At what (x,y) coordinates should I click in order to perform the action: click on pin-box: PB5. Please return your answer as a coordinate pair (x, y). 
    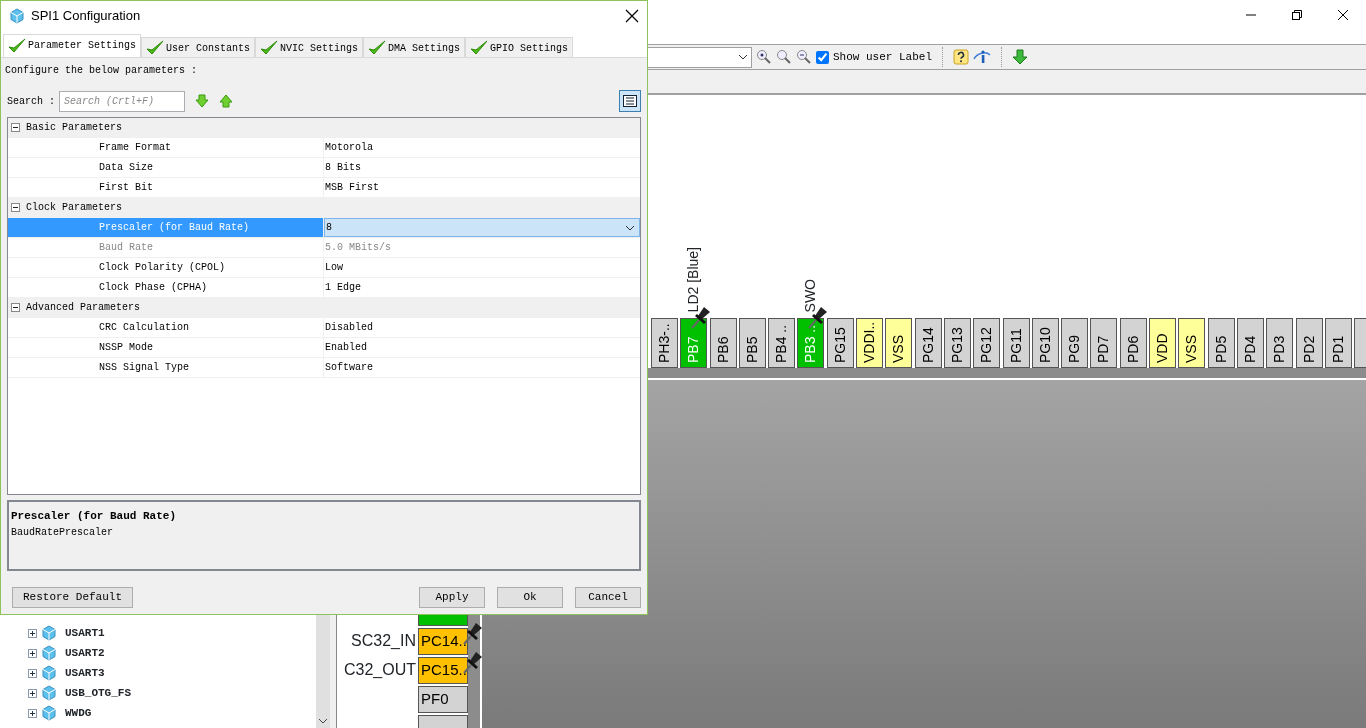
    Looking at the image, I should click on (752, 343).